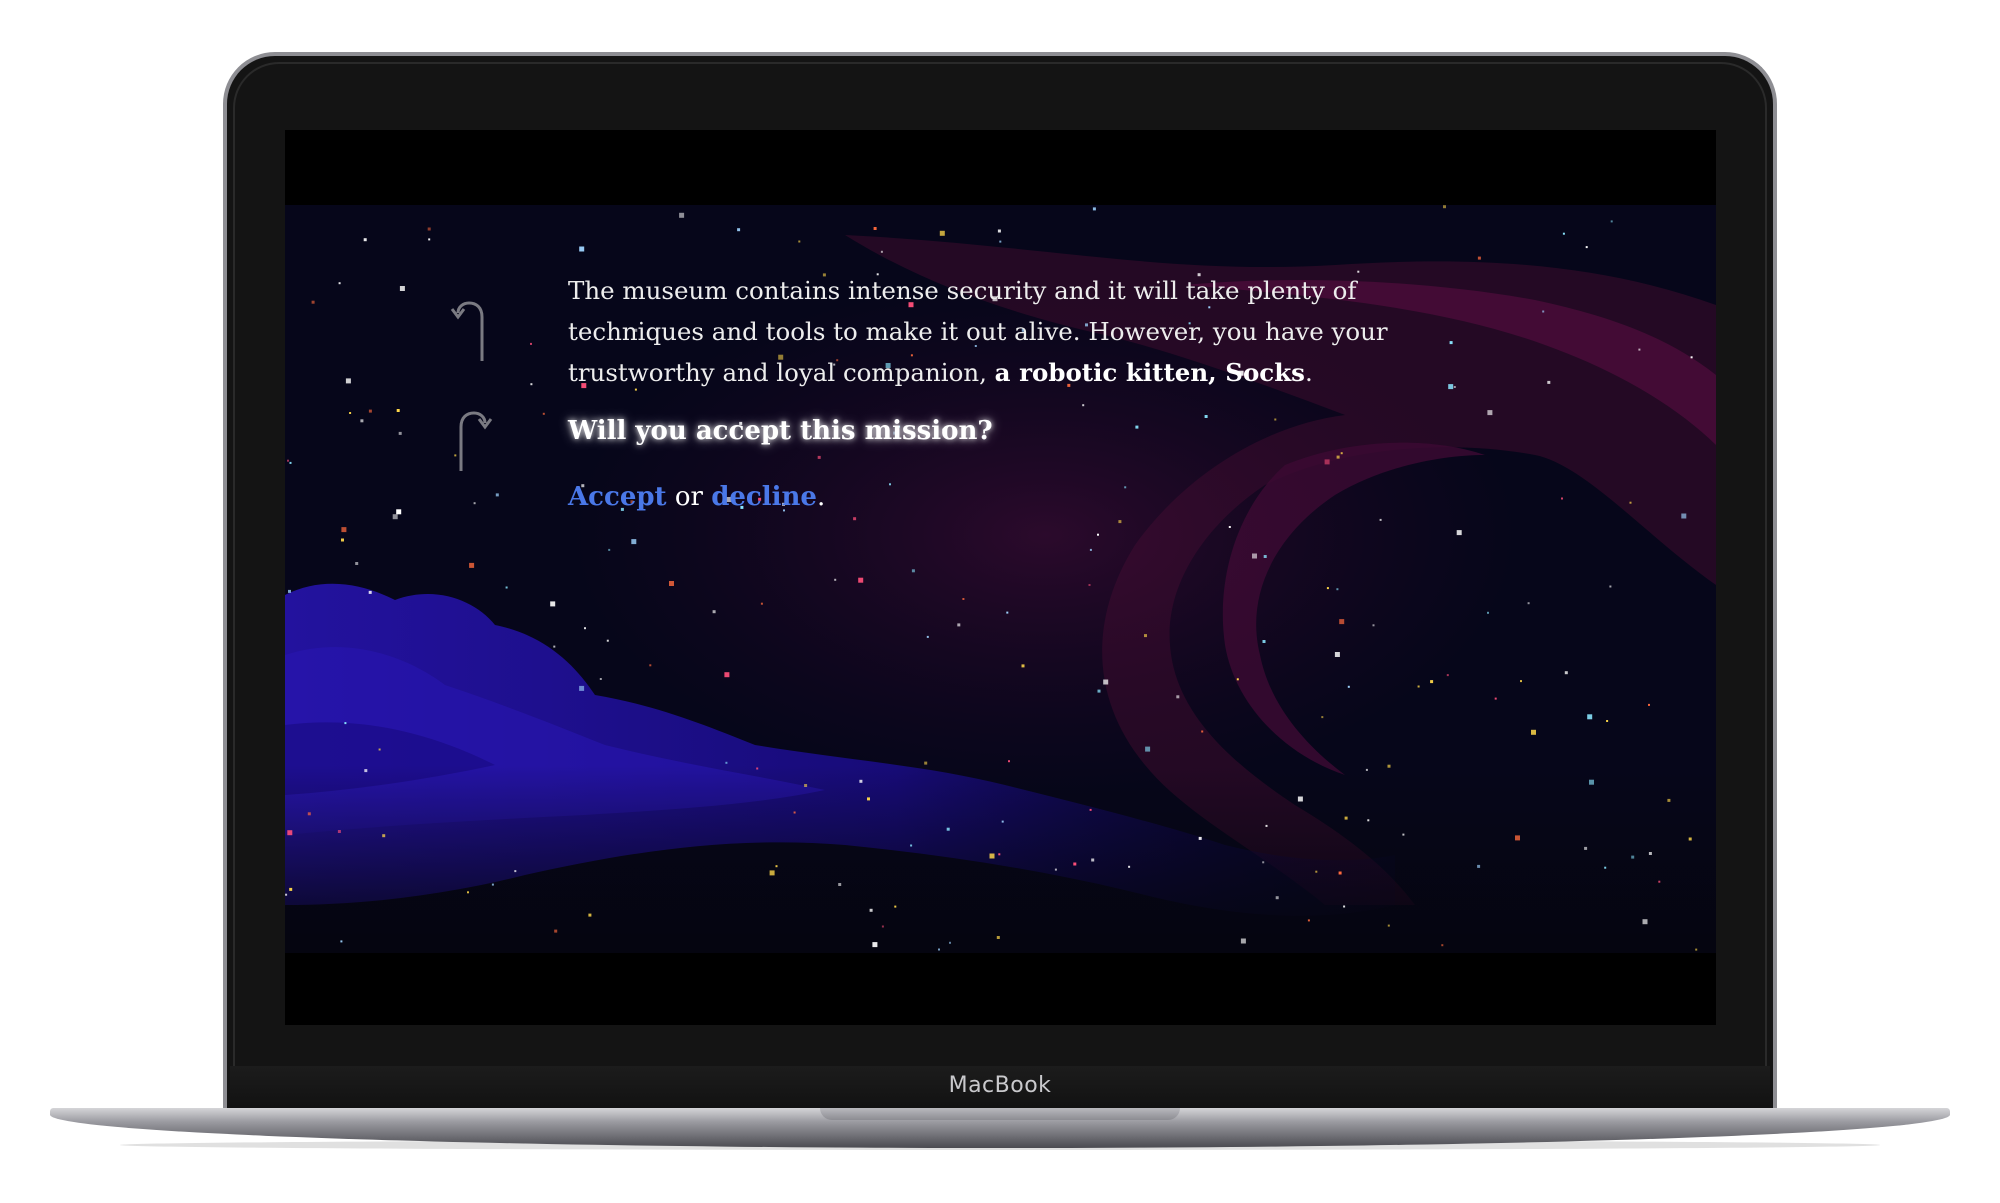  I want to click on story-period: ., so click(1308, 372).